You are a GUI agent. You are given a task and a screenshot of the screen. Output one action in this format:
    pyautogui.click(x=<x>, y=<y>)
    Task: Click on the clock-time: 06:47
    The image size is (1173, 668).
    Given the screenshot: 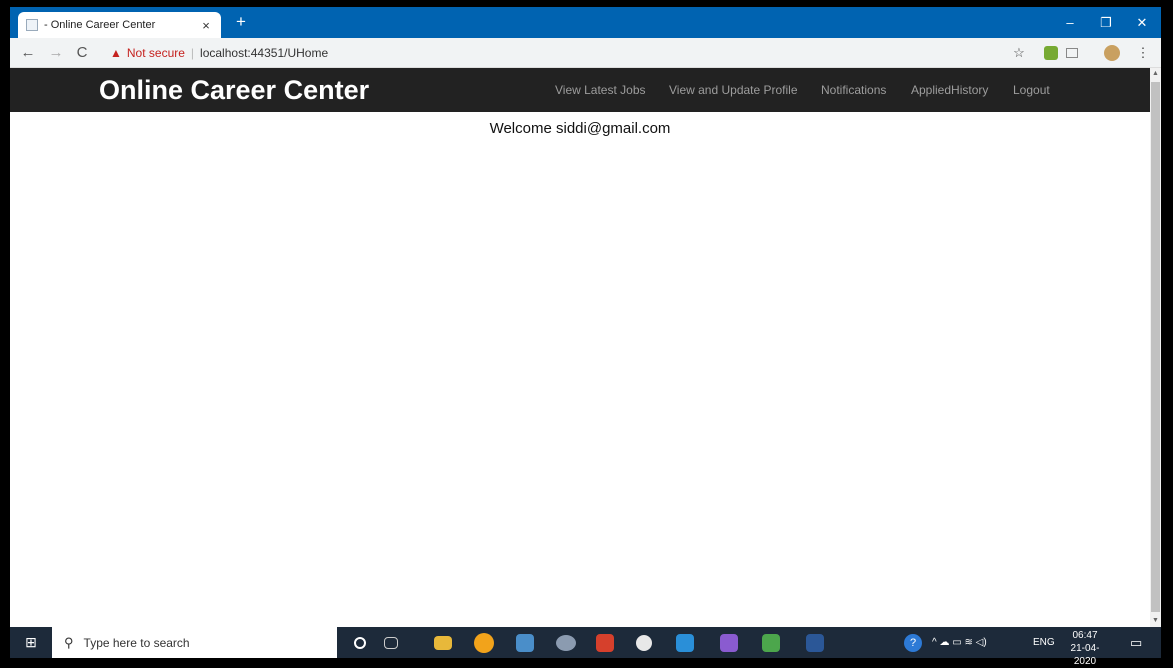 What is the action you would take?
    pyautogui.click(x=1085, y=635)
    